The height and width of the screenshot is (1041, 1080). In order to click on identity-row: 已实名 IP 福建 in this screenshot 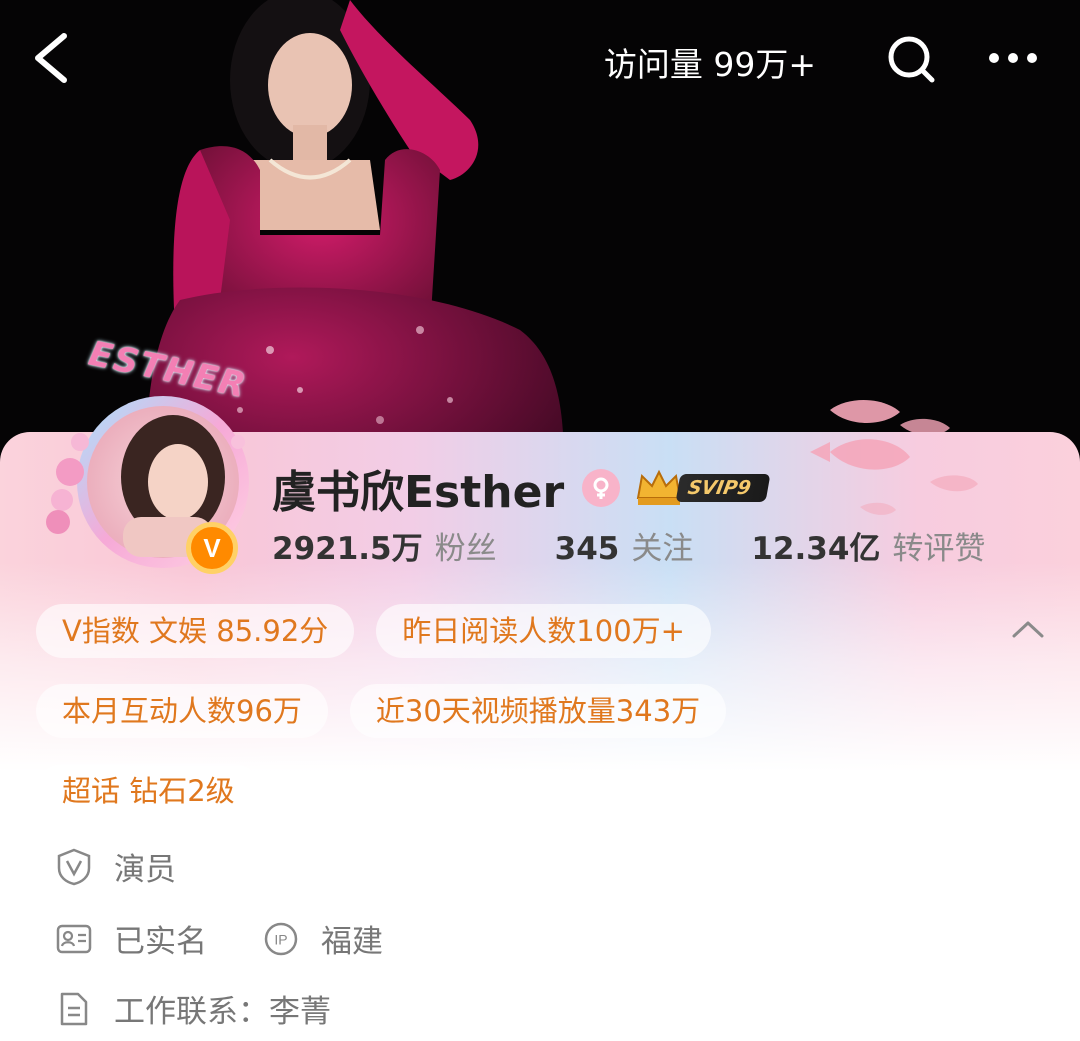, I will do `click(219, 938)`.